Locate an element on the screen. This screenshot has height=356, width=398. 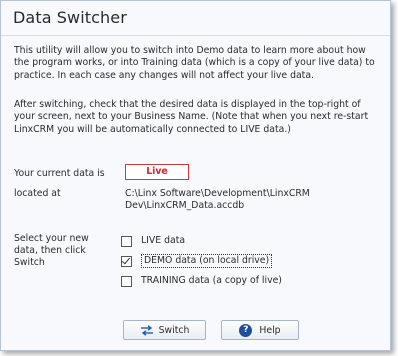
switch-button: Switch is located at coordinates (164, 330).